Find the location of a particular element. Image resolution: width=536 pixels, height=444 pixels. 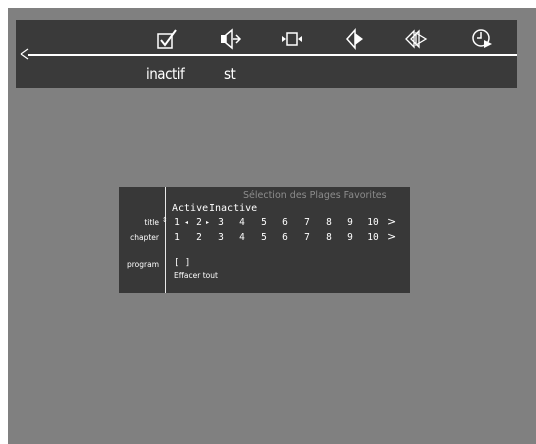

row-label-chapter: chapter is located at coordinates (144, 237).